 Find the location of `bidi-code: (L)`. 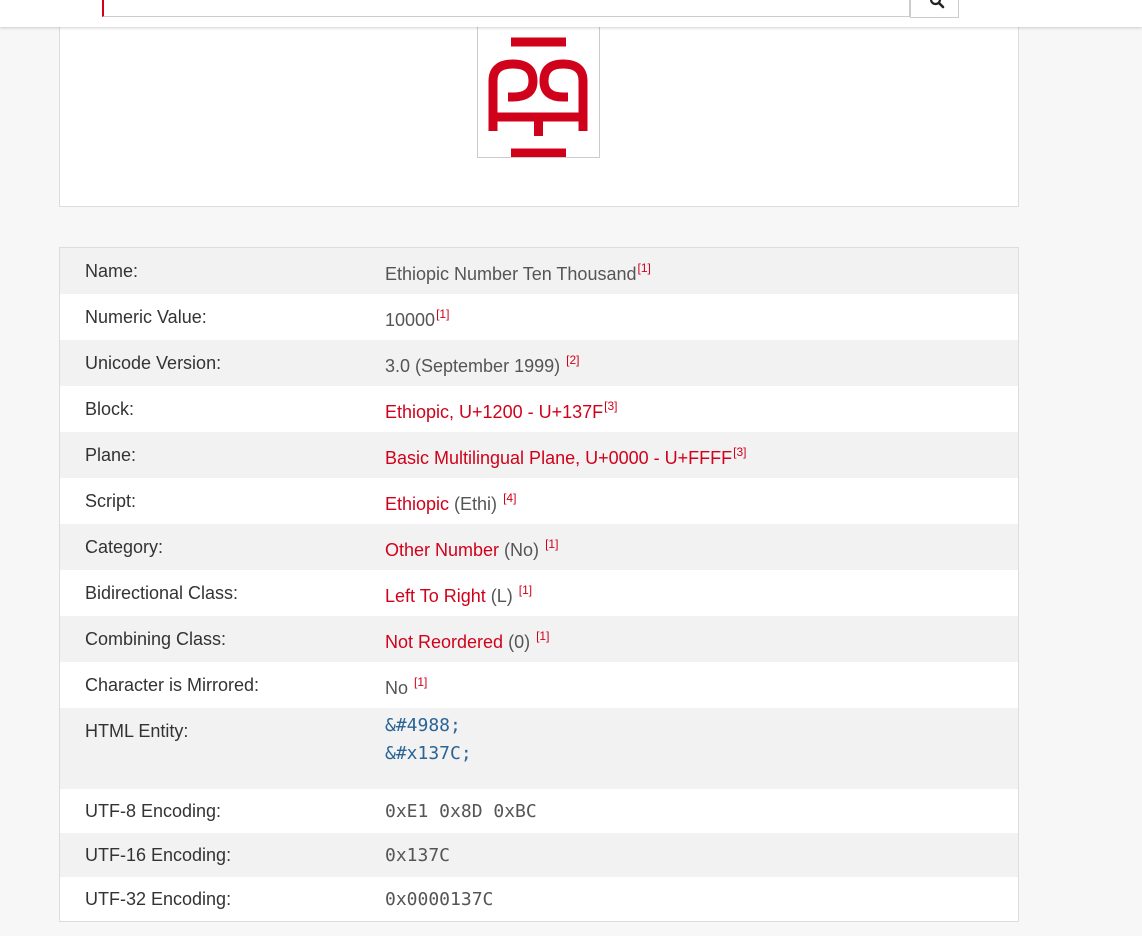

bidi-code: (L) is located at coordinates (499, 596).